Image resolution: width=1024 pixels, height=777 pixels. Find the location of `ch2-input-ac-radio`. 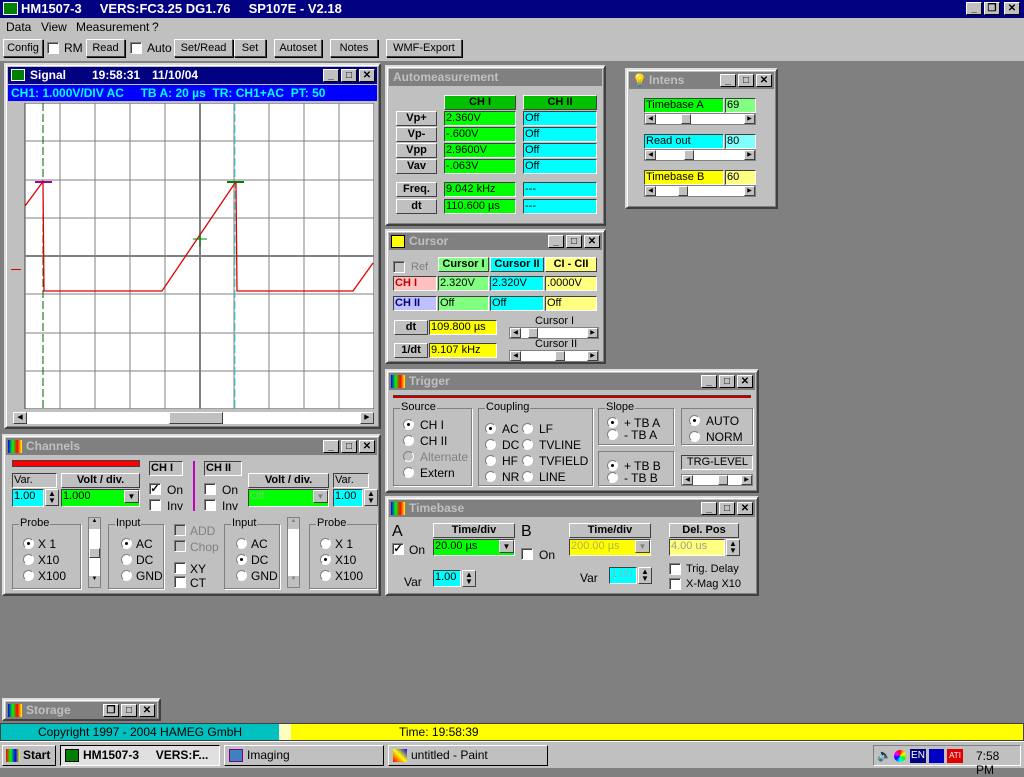

ch2-input-ac-radio is located at coordinates (241, 543).